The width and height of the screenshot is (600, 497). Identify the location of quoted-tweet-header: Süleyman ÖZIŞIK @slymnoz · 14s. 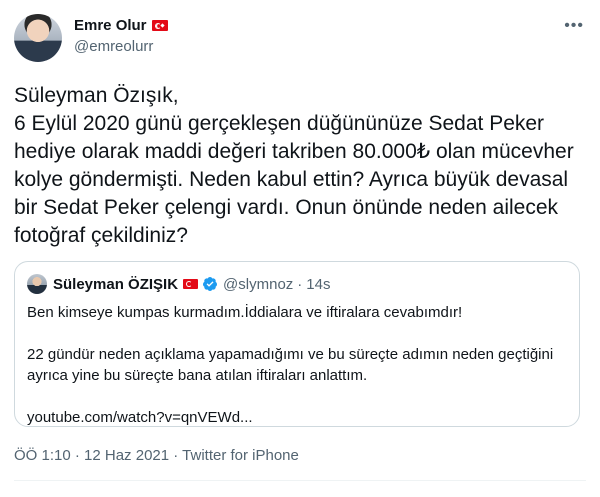
(178, 284).